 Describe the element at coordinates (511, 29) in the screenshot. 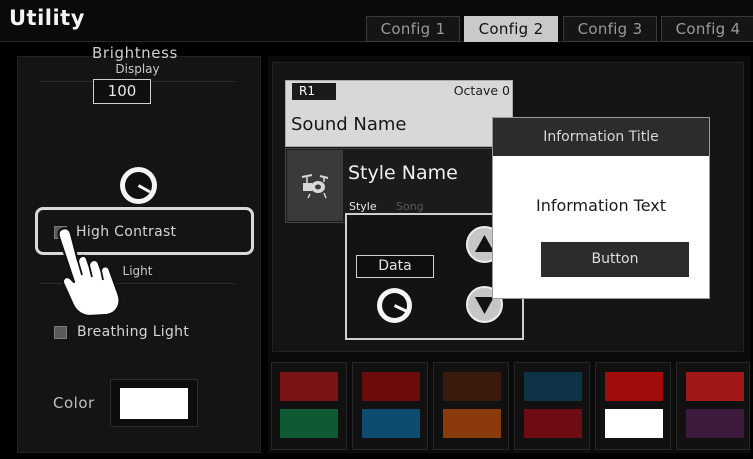

I see `tab-config-2: Config 2` at that location.